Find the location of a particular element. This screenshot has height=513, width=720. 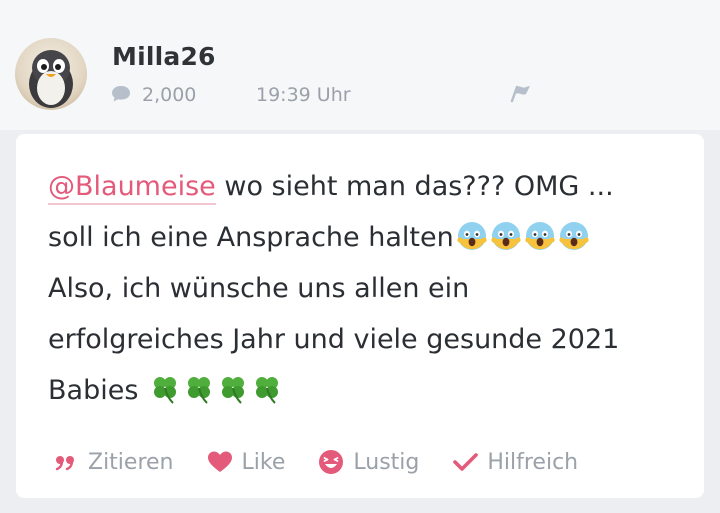

post-line-5: Babies is located at coordinates (358, 390).